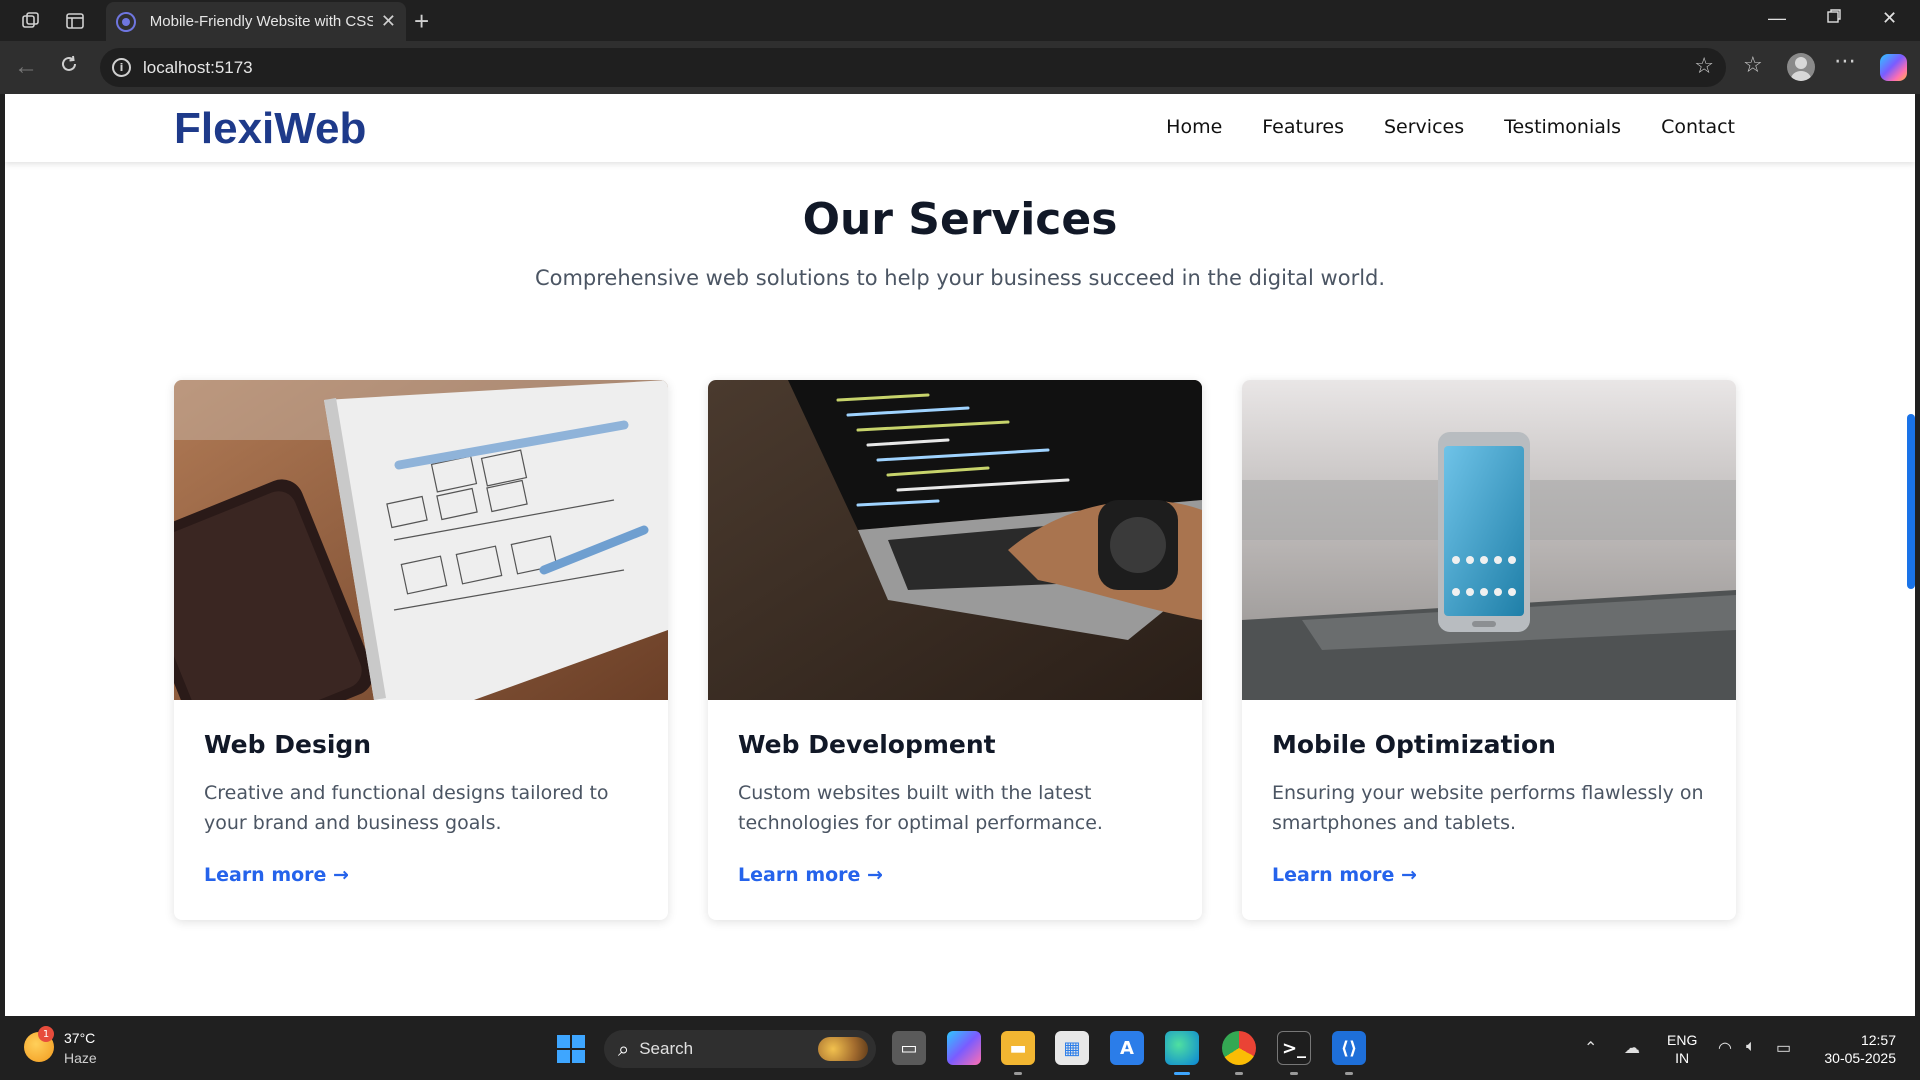 The image size is (1920, 1080). Describe the element at coordinates (913, 67) in the screenshot. I see `address-bar: i localhost:5173 ☆` at that location.